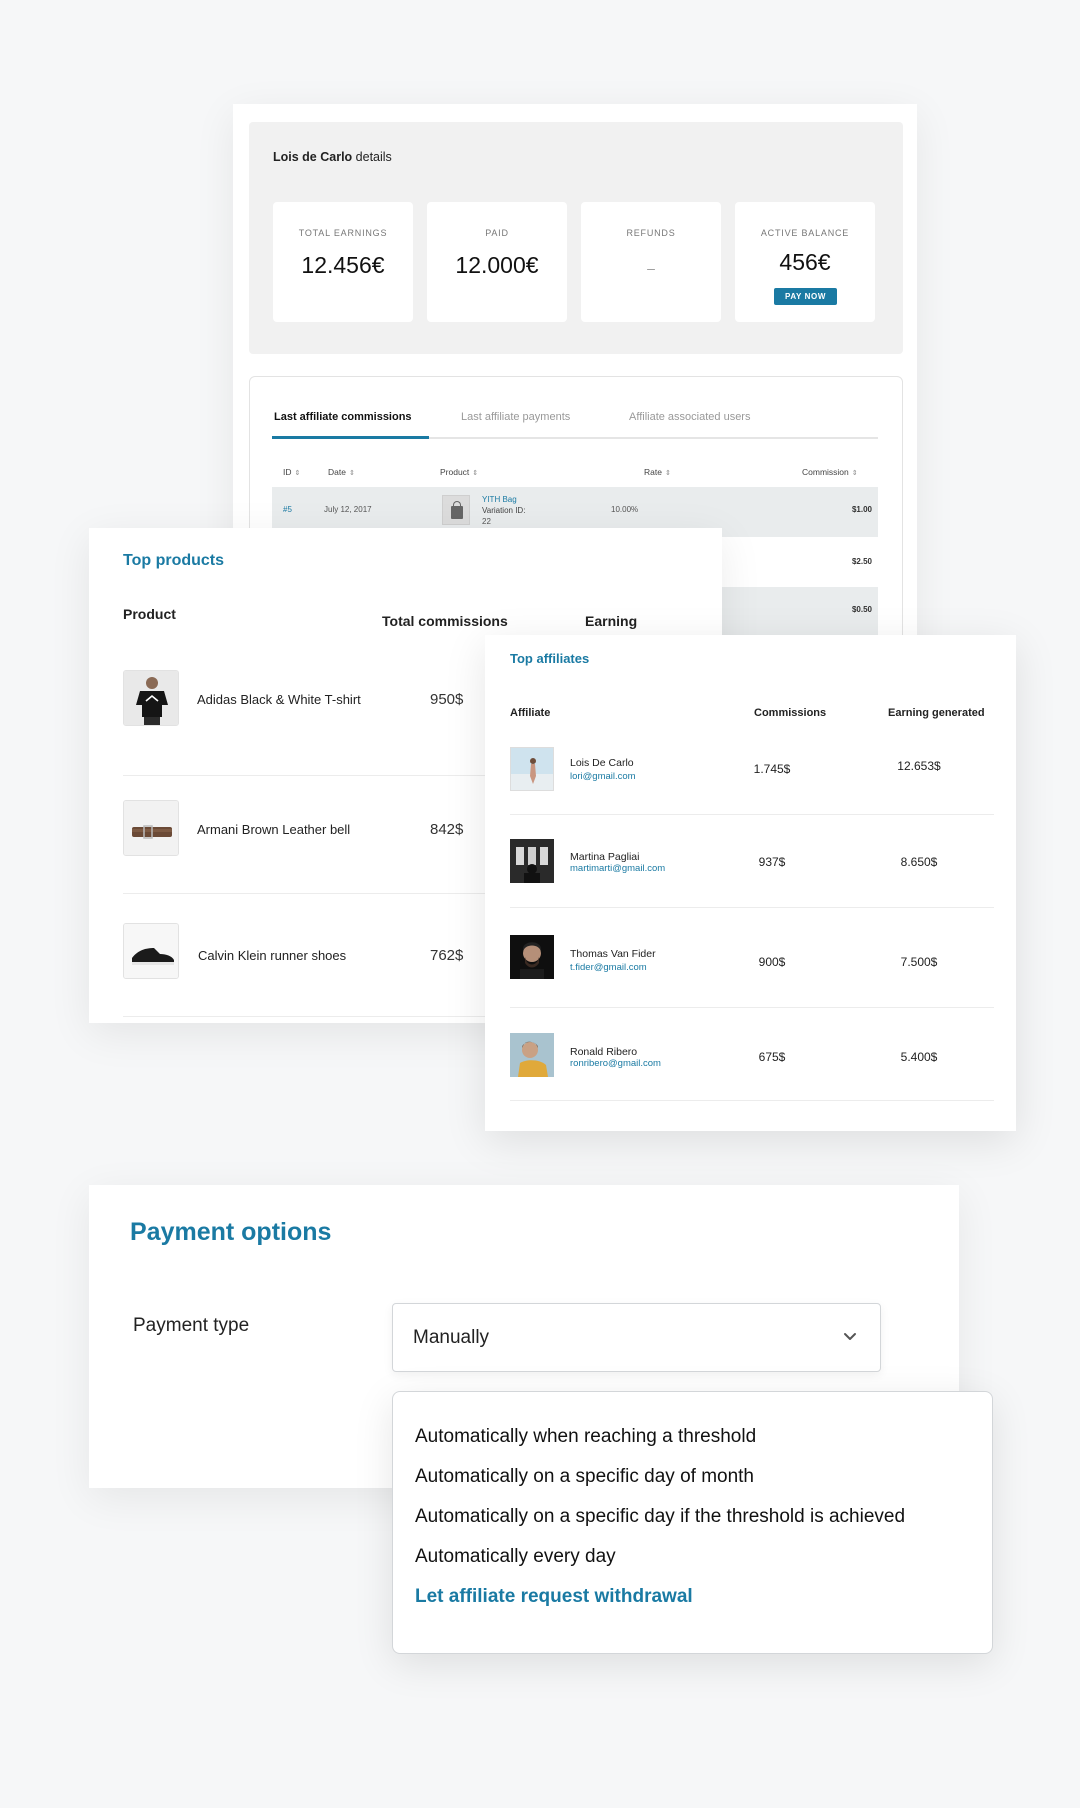  I want to click on option-every-day: Automatically every day, so click(515, 1557).